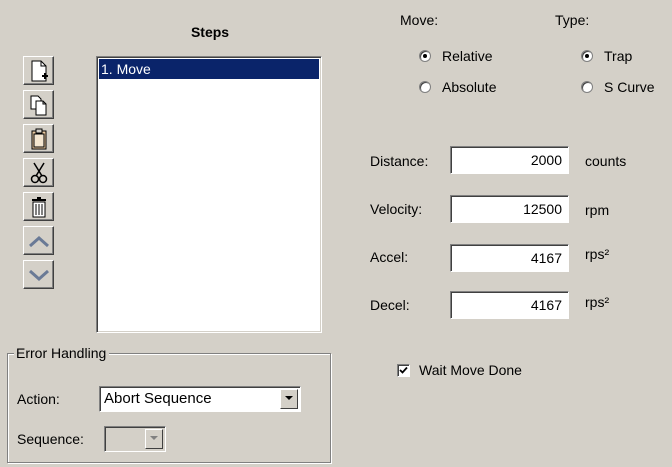 This screenshot has width=672, height=467. I want to click on copy-step-button, so click(38, 104).